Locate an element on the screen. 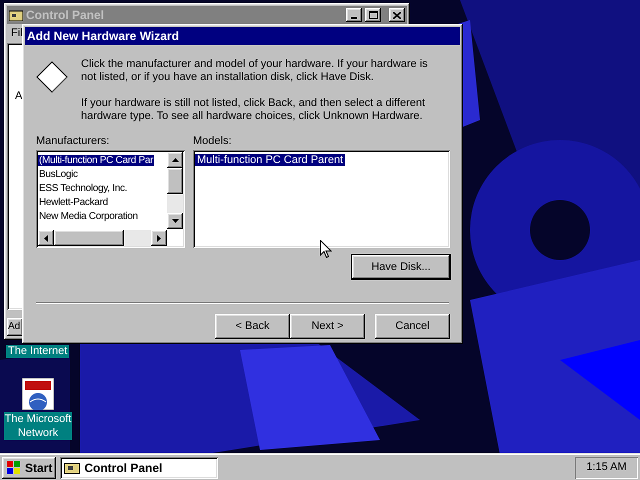 This screenshot has width=640, height=480. diamond-icon is located at coordinates (52, 77).